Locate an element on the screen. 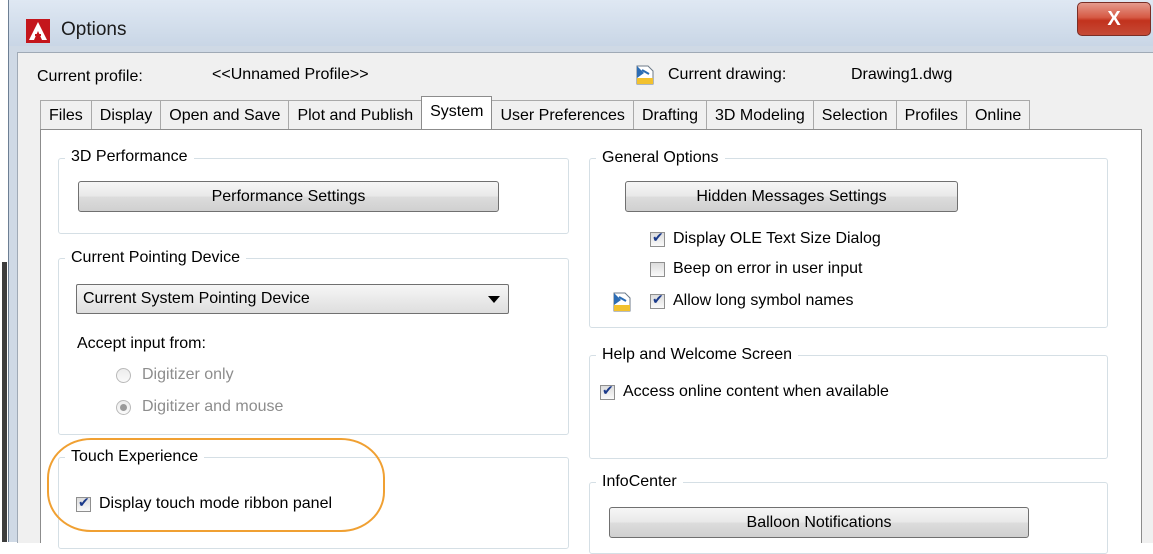 The image size is (1153, 554). current-profile-value: <<Unnamed Profile>> is located at coordinates (290, 74).